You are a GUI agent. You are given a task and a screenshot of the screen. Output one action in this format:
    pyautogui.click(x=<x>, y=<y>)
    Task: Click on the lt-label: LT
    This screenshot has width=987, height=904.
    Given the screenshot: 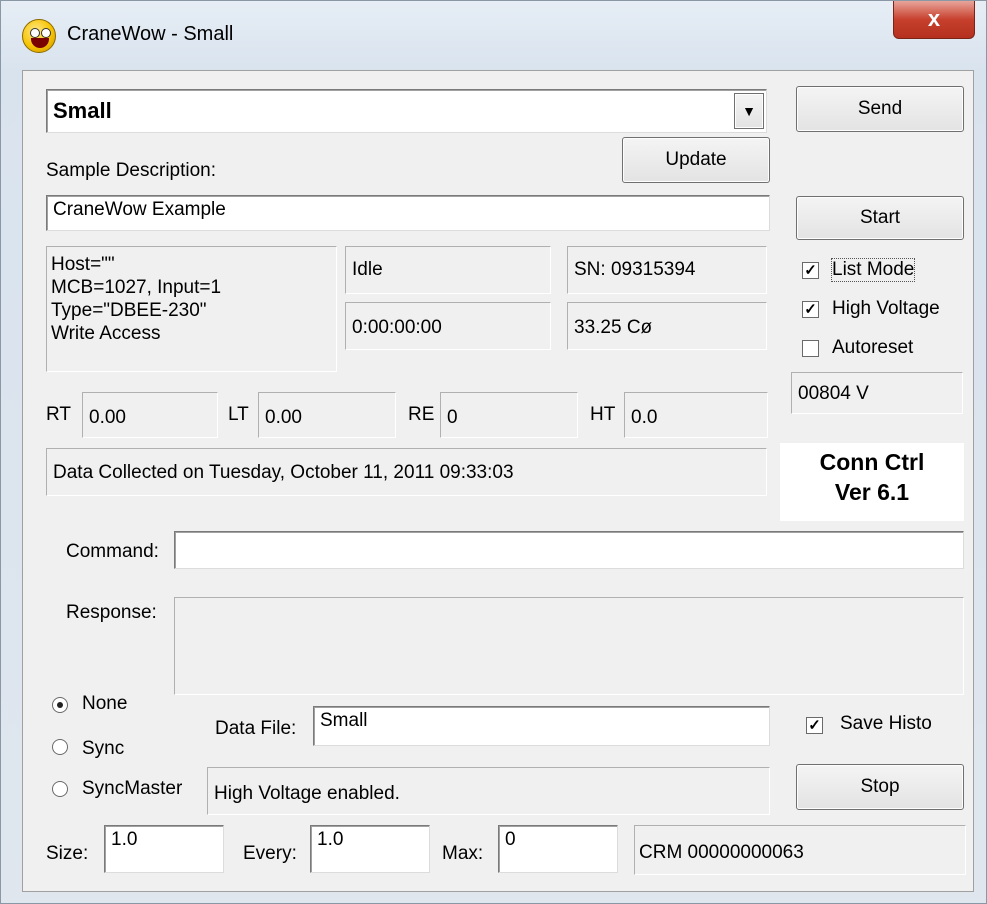 What is the action you would take?
    pyautogui.click(x=238, y=414)
    